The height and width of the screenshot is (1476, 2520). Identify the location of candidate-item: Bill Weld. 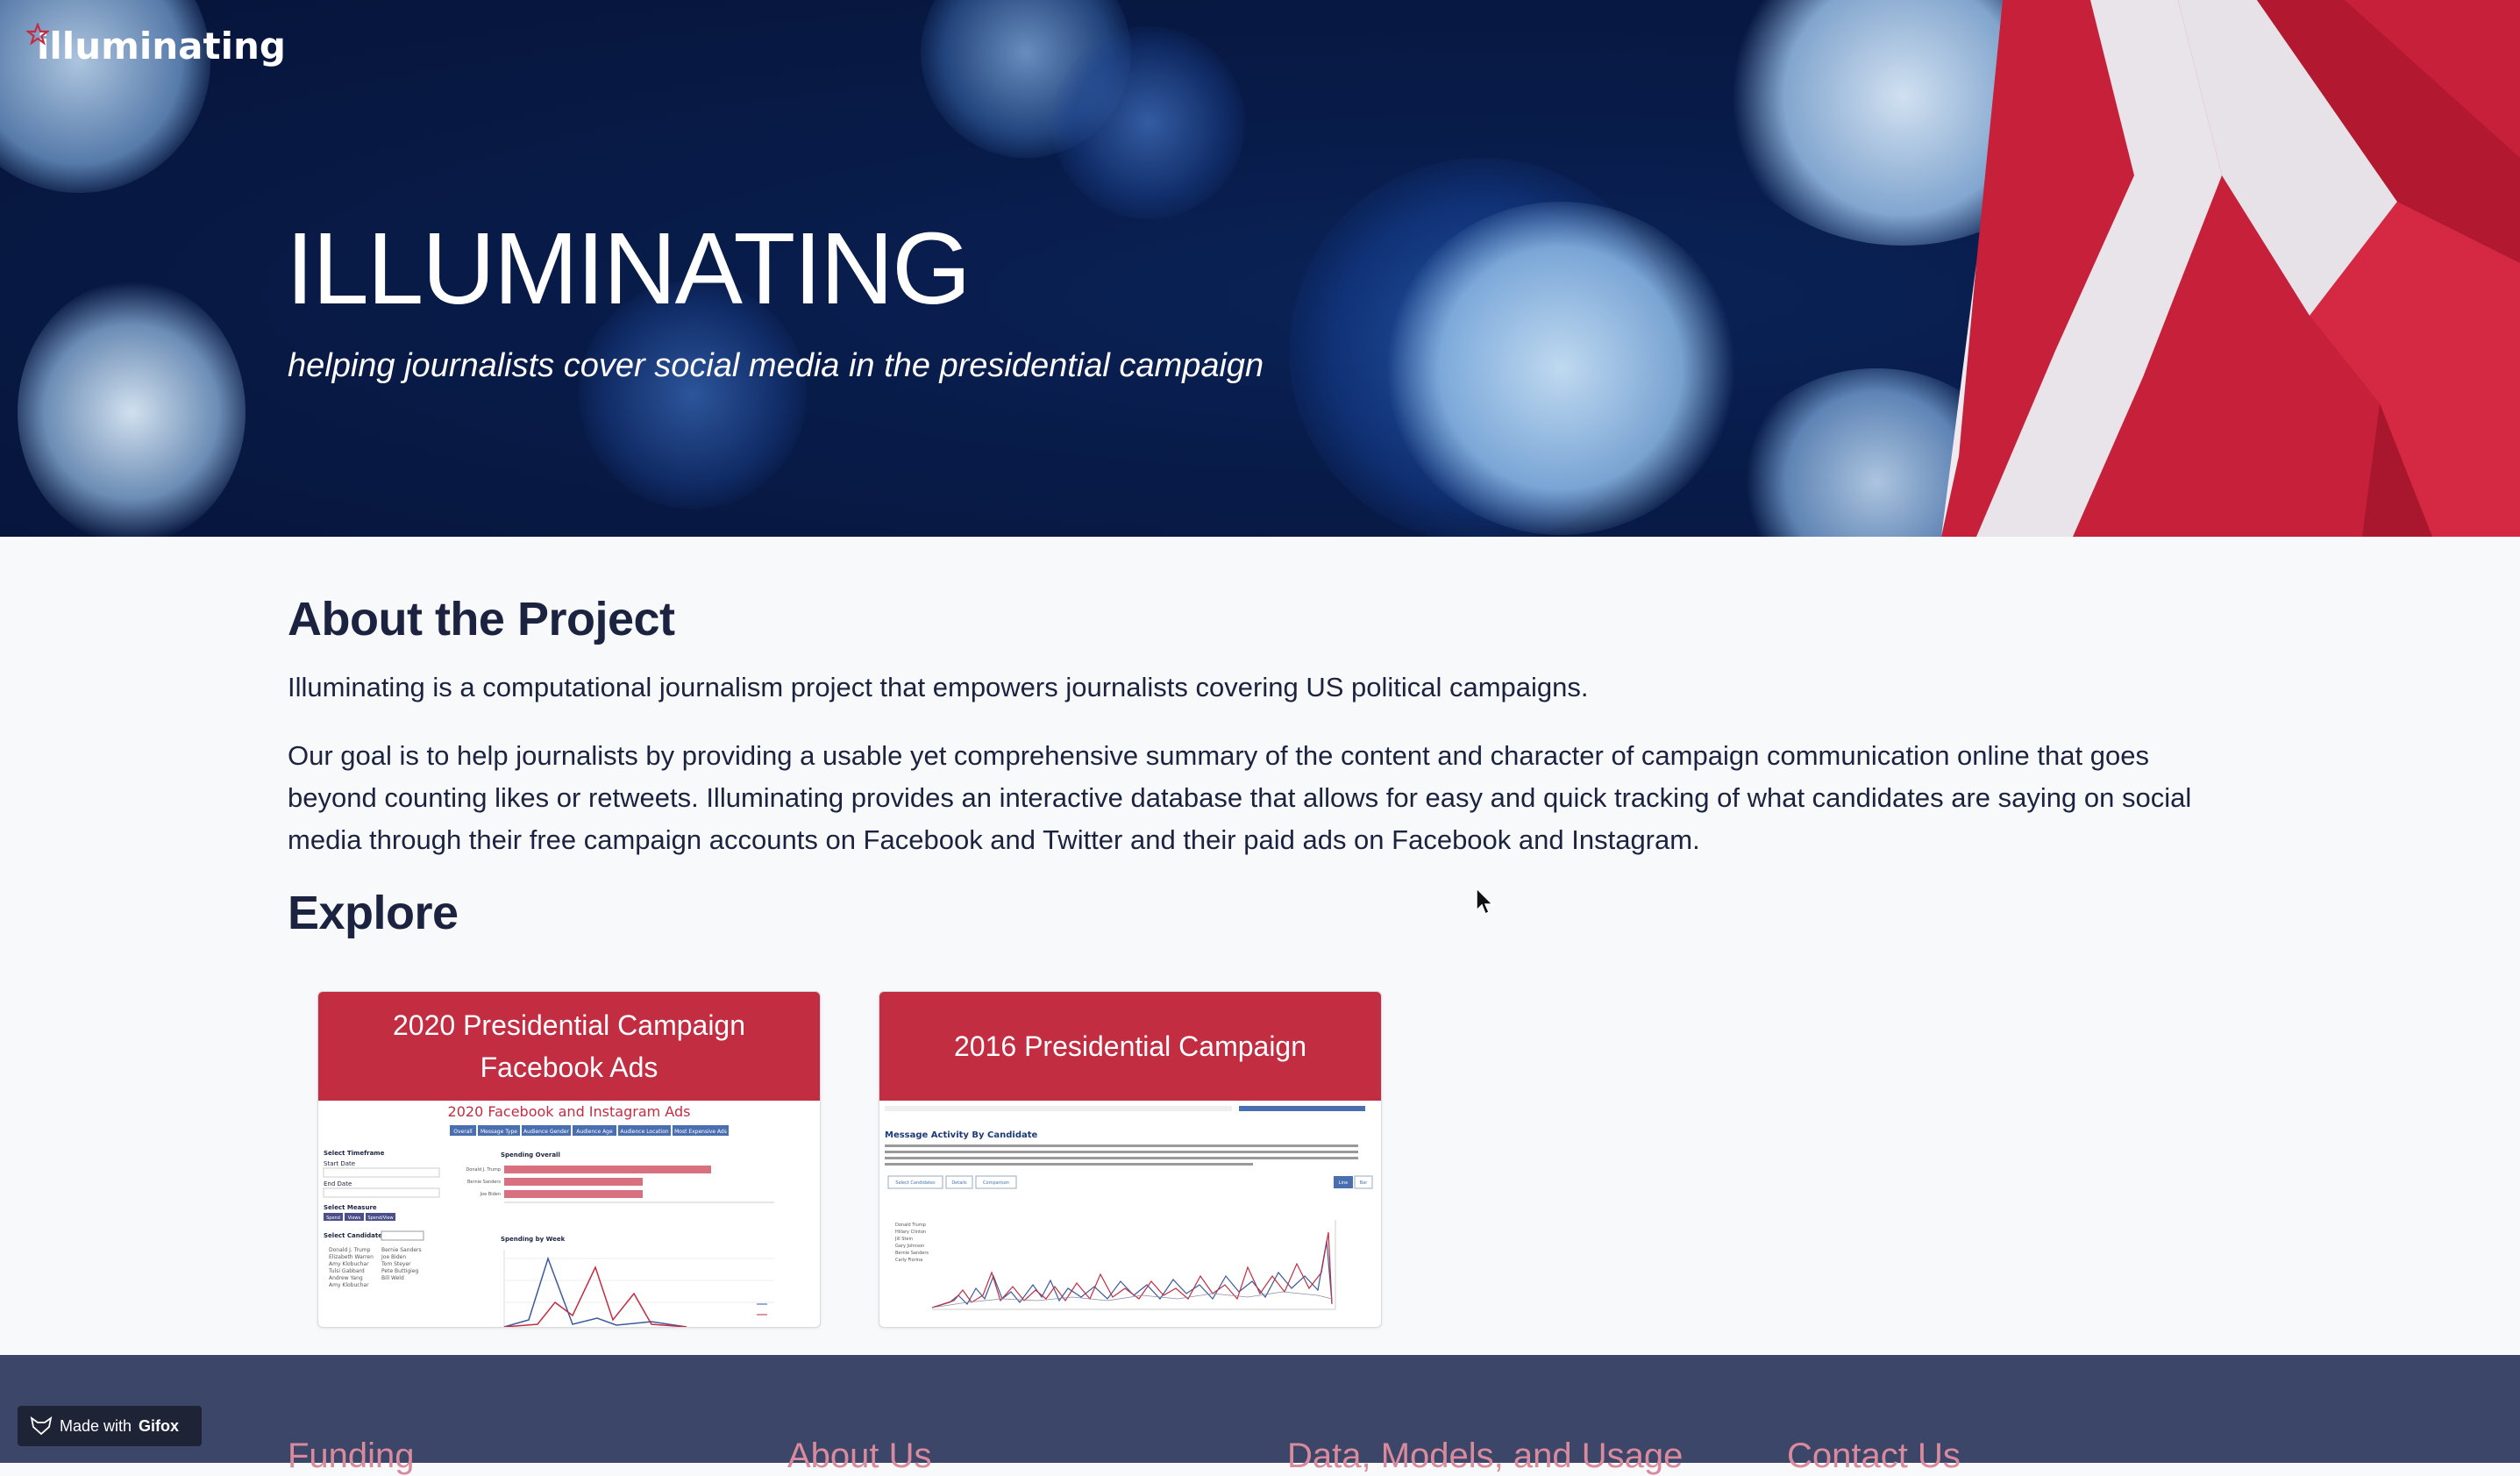
(392, 1278).